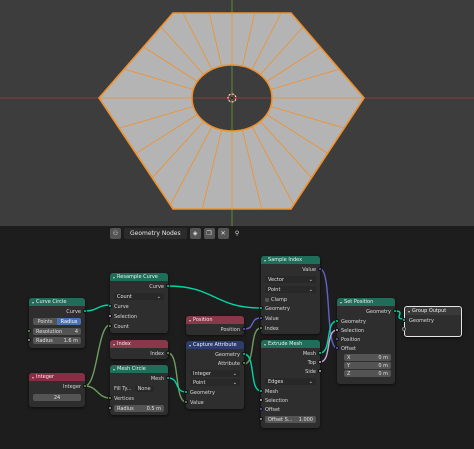 This screenshot has height=449, width=474. I want to click on integer-value-field: 24, so click(57, 397).